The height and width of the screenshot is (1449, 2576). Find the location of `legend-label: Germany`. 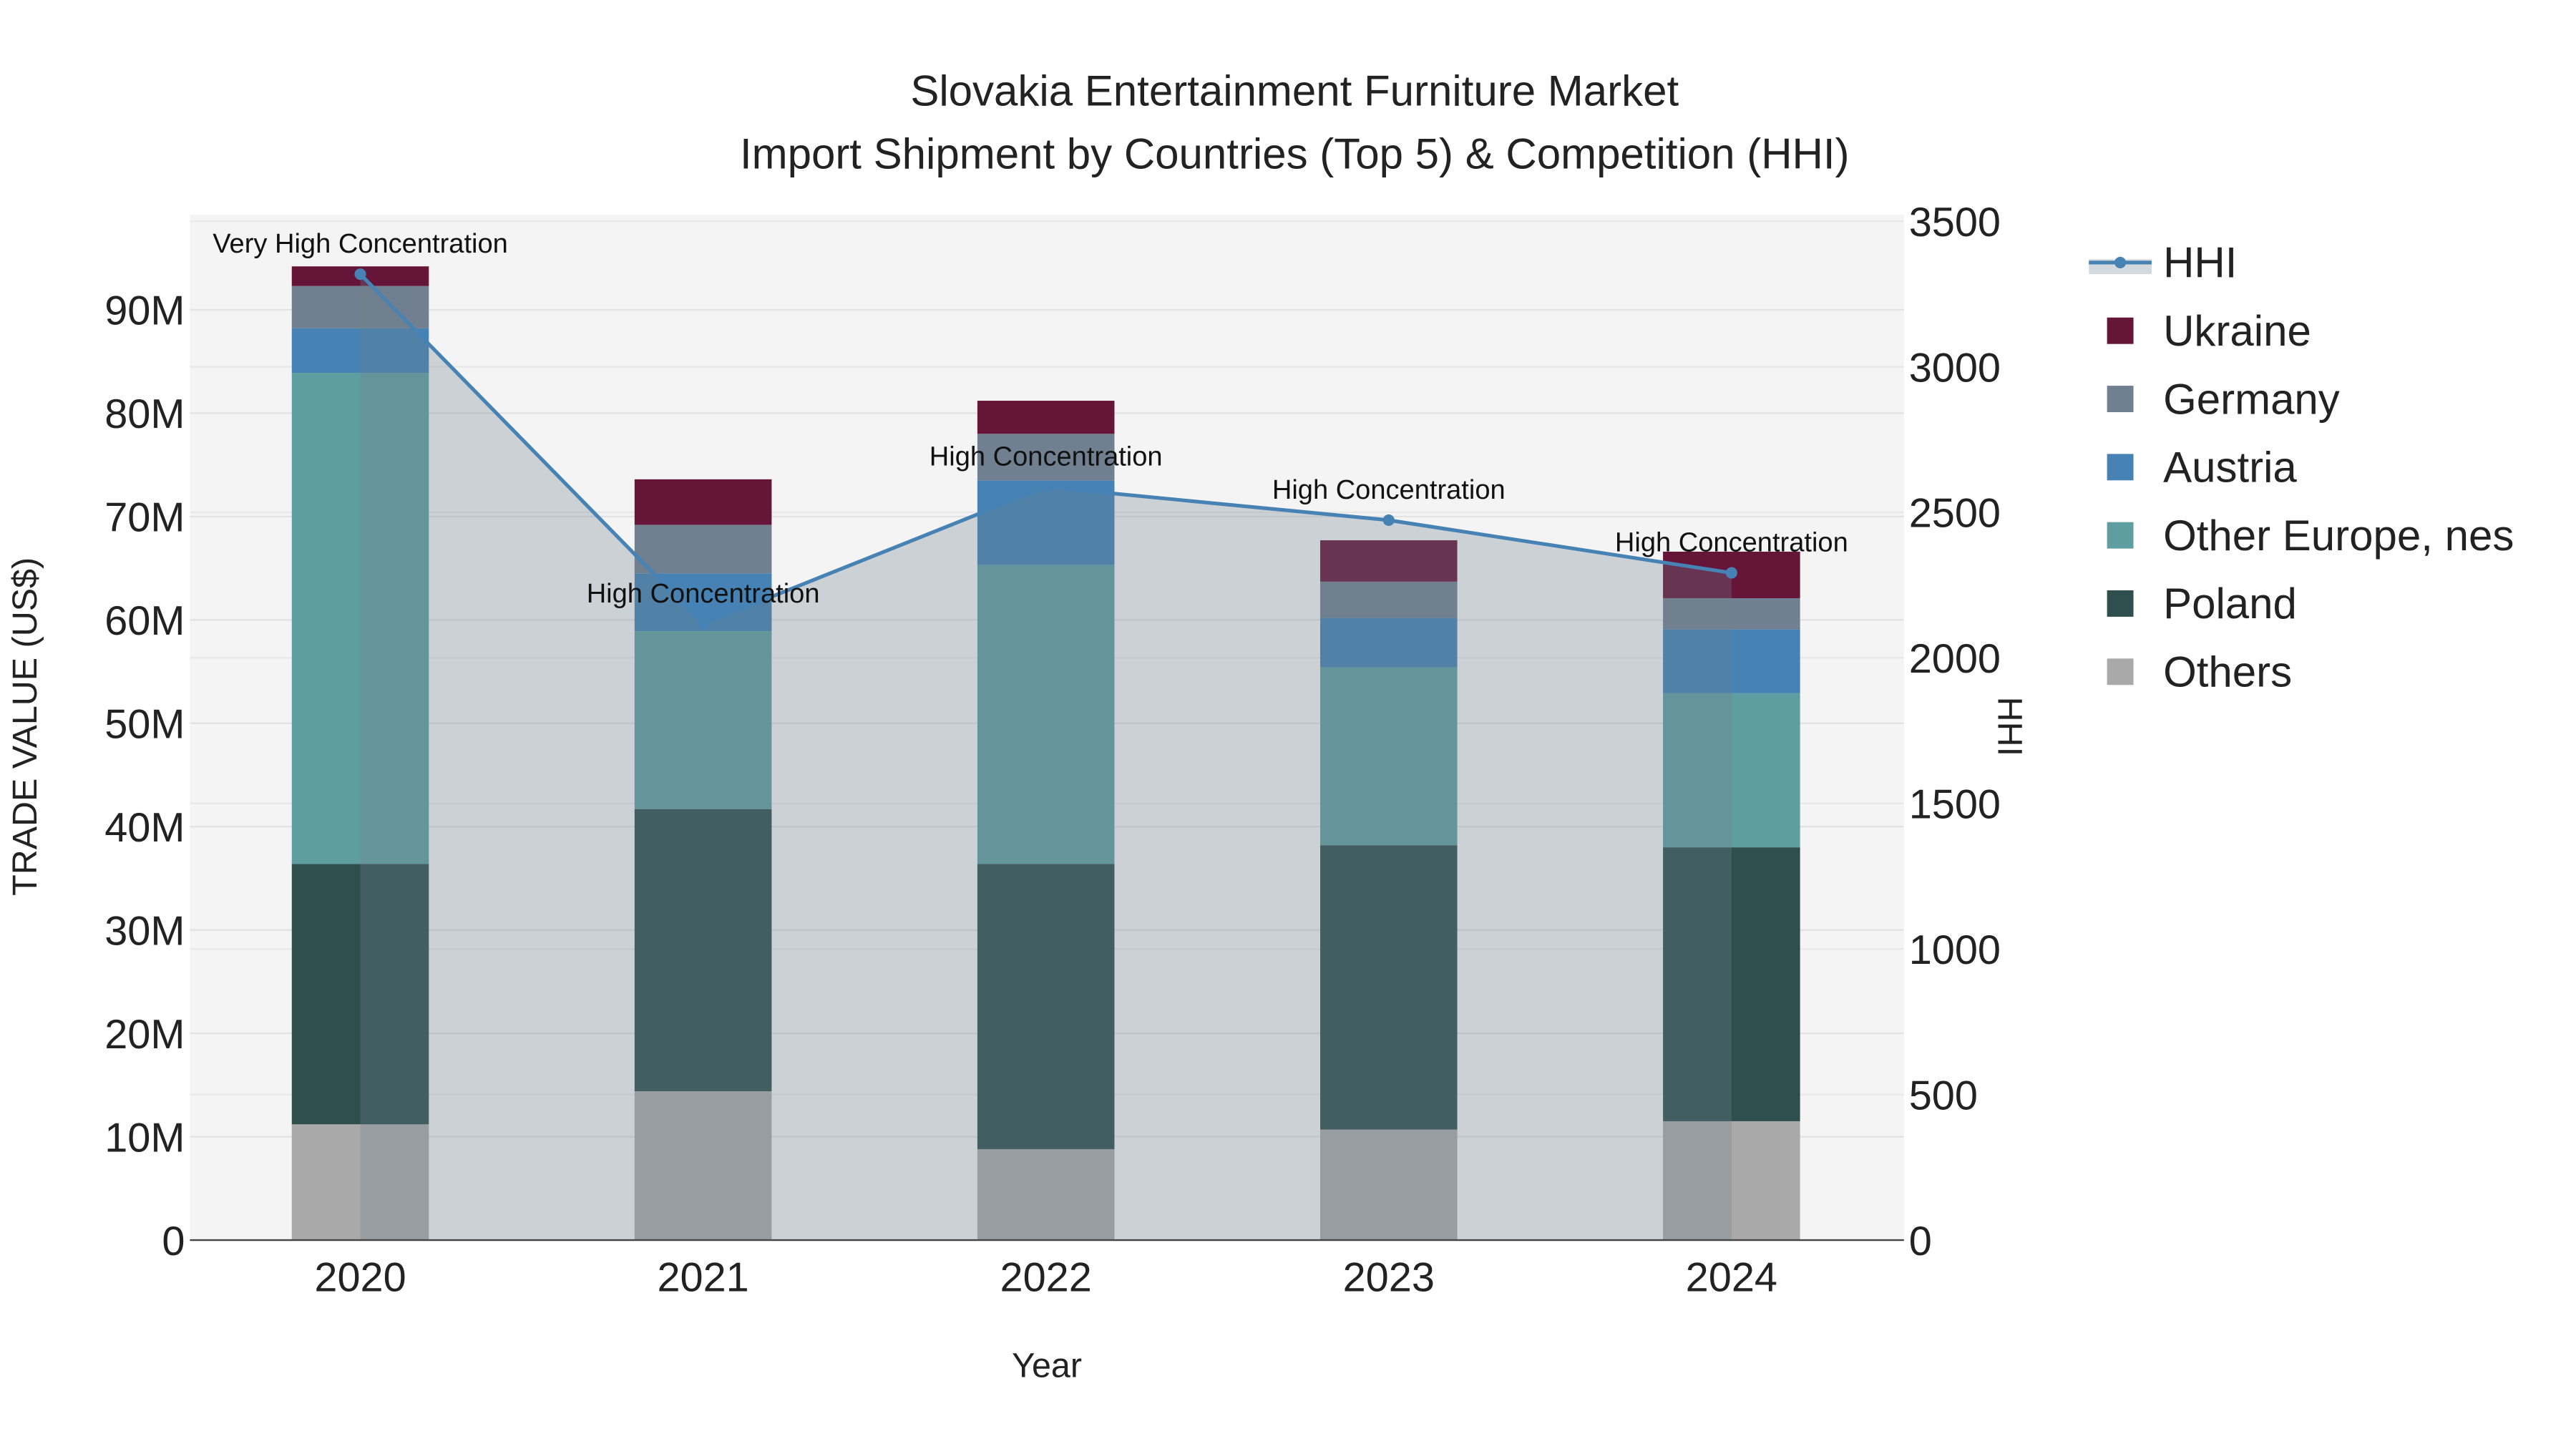

legend-label: Germany is located at coordinates (2251, 399).